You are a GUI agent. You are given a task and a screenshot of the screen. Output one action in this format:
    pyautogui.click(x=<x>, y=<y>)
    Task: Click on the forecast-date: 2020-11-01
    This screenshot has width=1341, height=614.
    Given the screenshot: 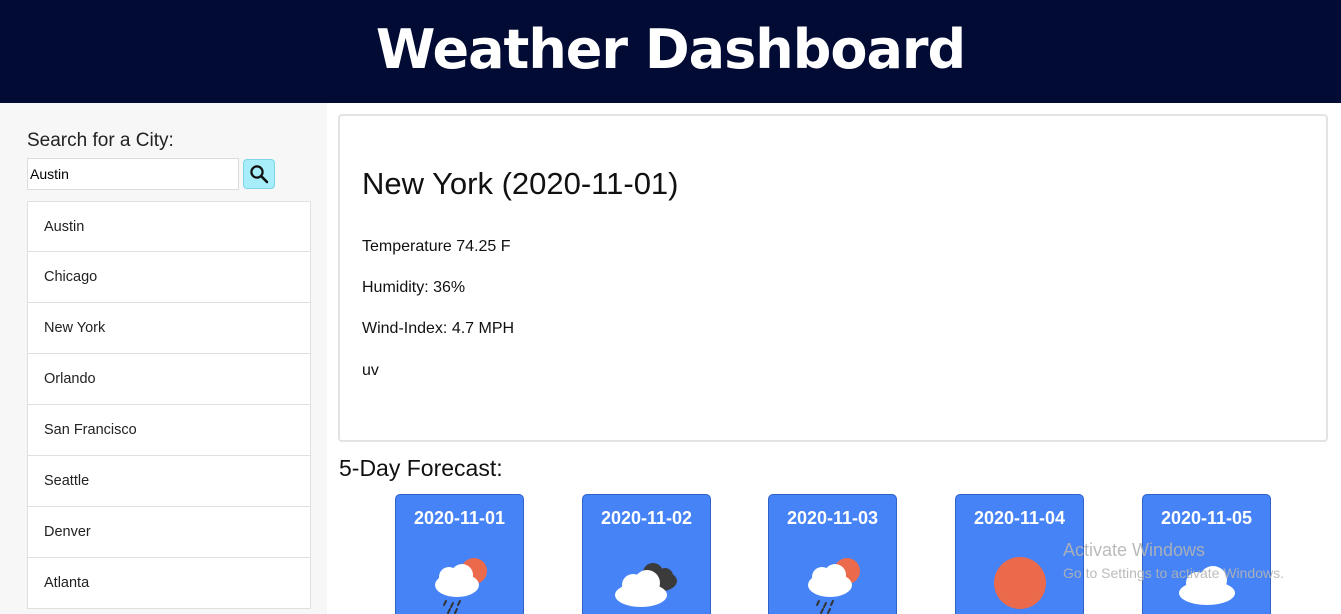 What is the action you would take?
    pyautogui.click(x=459, y=518)
    